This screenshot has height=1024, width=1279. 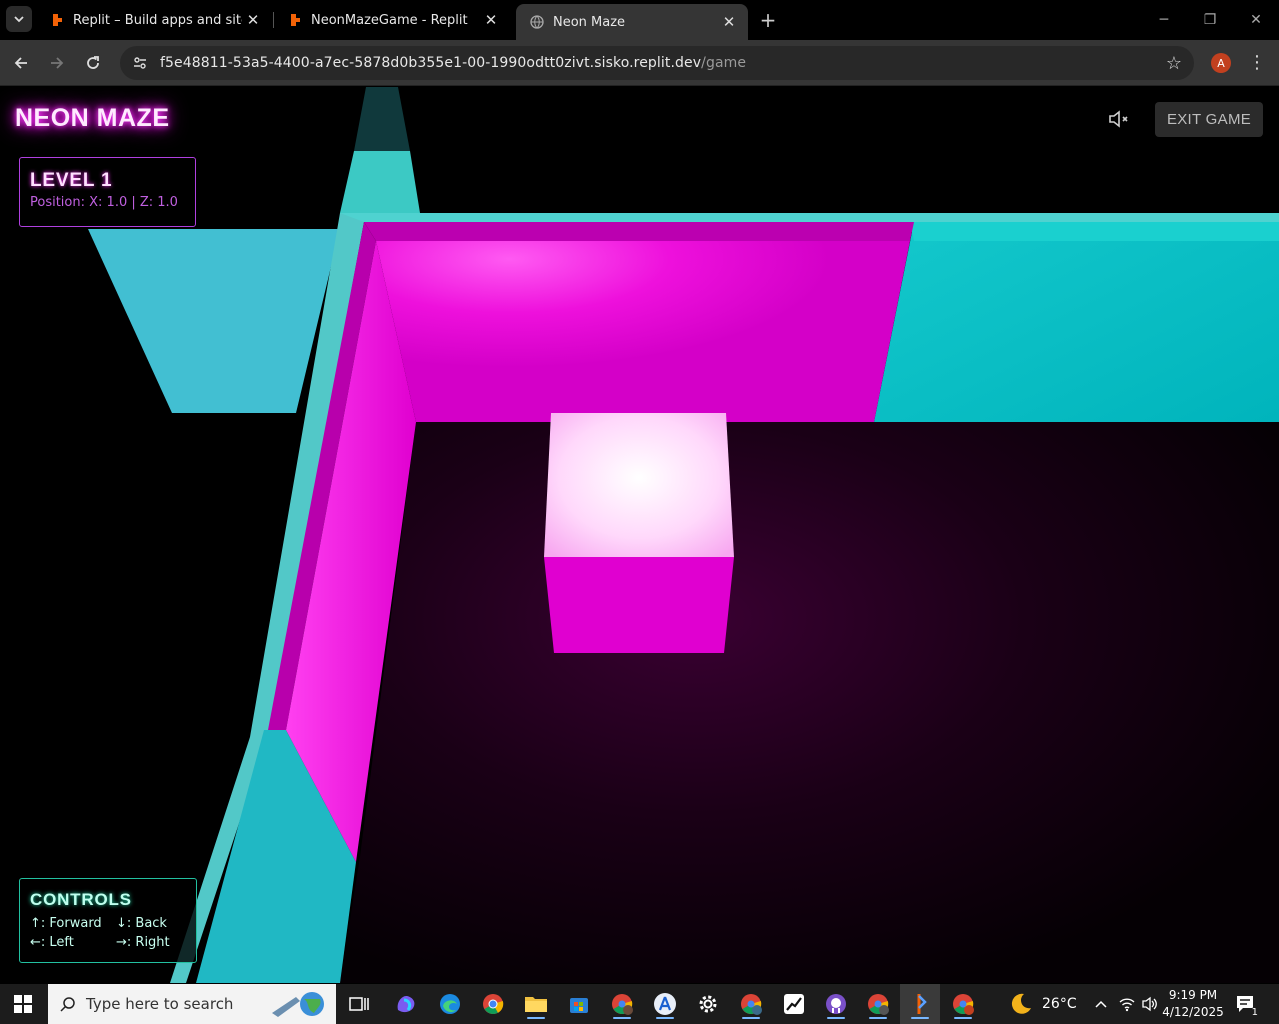 I want to click on speaker-muted-icon, so click(x=1118, y=119).